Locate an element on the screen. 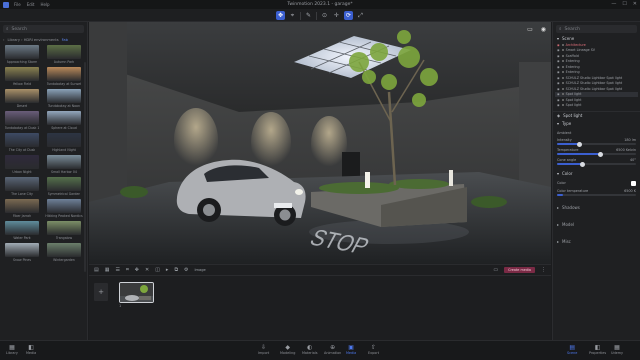  library-item: Tundobotay at Sunset is located at coordinates (64, 76).